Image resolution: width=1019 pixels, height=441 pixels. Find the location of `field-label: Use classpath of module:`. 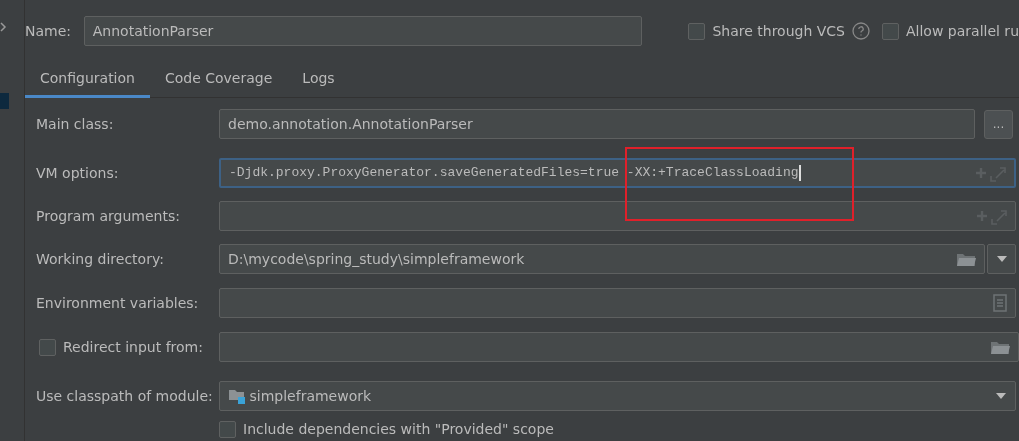

field-label: Use classpath of module: is located at coordinates (125, 396).